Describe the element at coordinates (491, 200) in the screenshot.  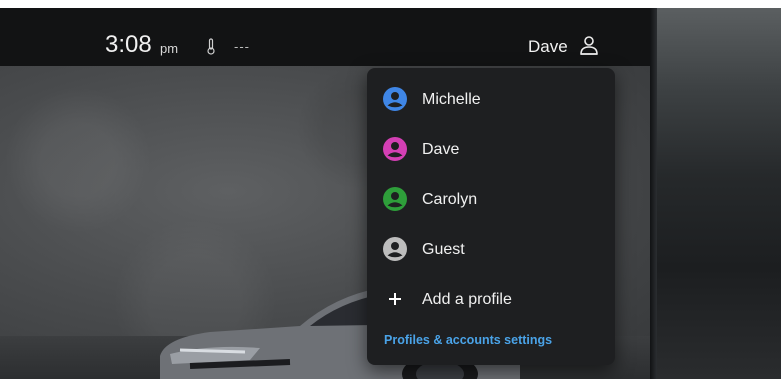
I see `profile-item-carolyn: Carolyn` at that location.